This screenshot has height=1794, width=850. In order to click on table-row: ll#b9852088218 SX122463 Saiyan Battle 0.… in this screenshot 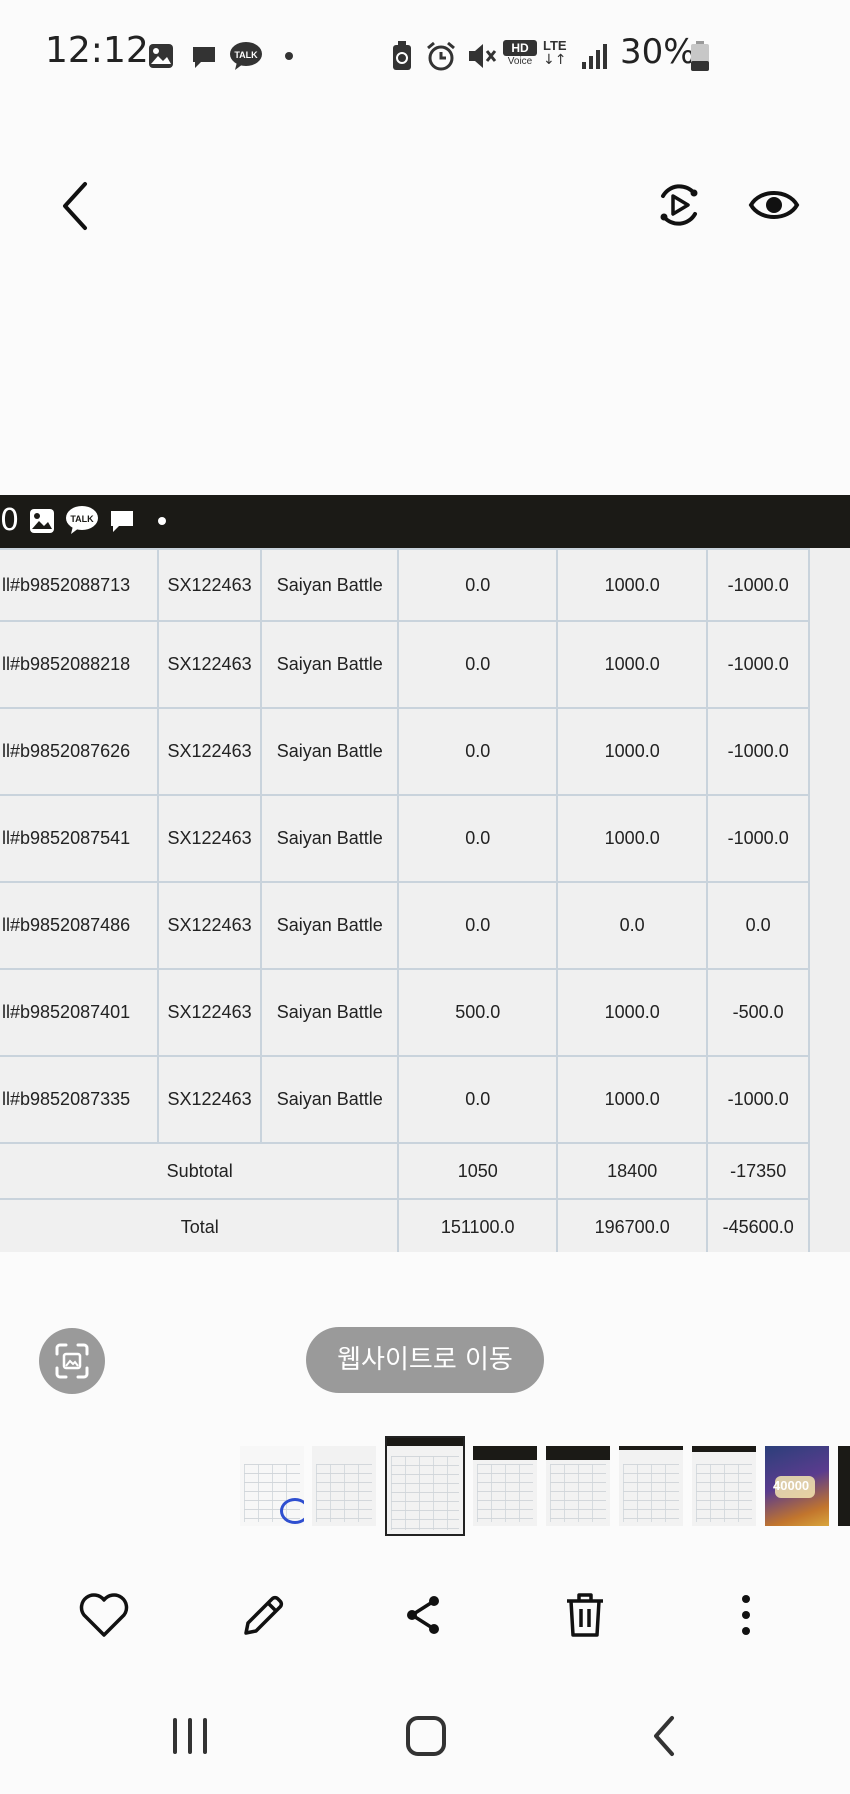, I will do `click(405, 664)`.